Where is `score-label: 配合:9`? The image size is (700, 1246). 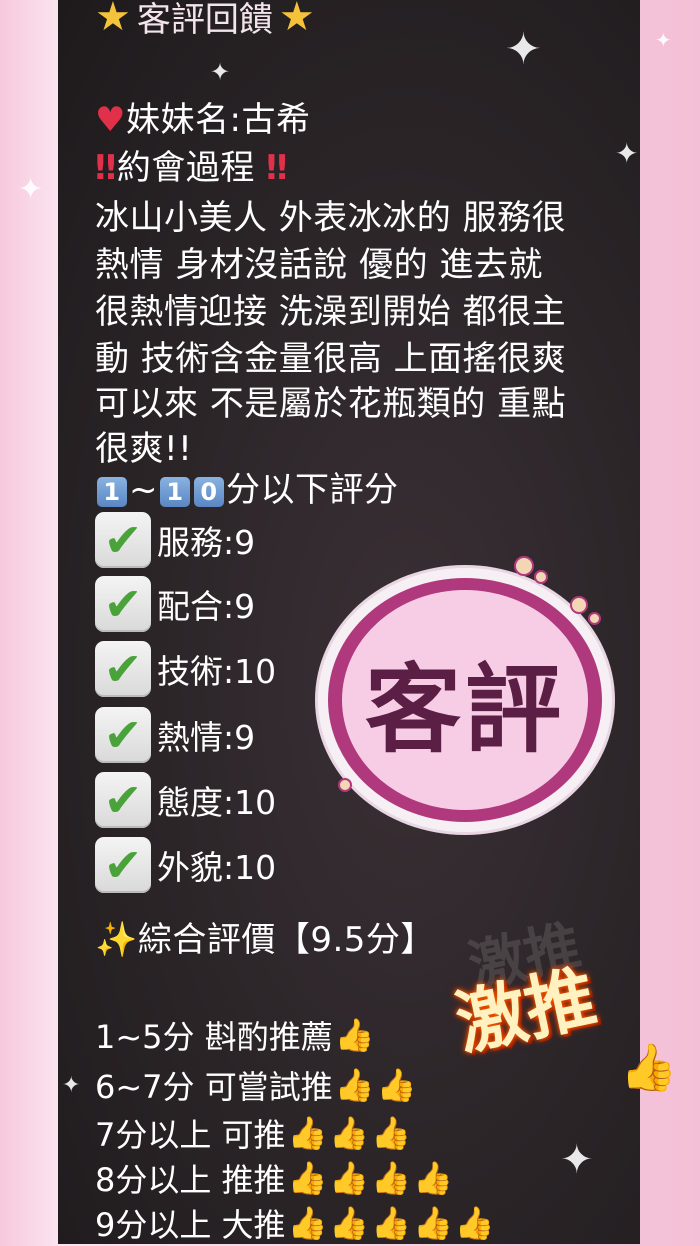 score-label: 配合:9 is located at coordinates (206, 606).